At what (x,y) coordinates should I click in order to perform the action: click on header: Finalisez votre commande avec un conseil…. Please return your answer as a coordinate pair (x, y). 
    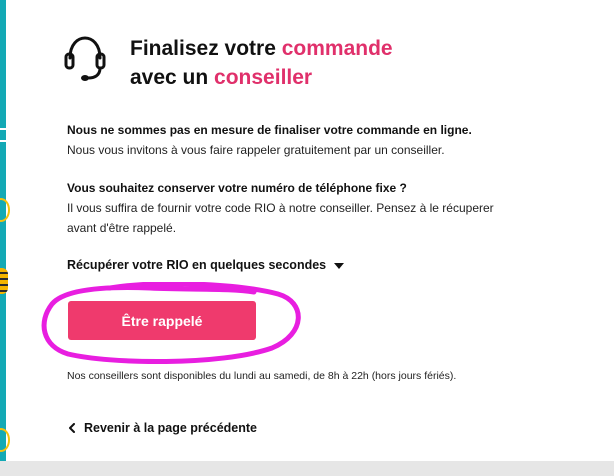
    Looking at the image, I should click on (228, 63).